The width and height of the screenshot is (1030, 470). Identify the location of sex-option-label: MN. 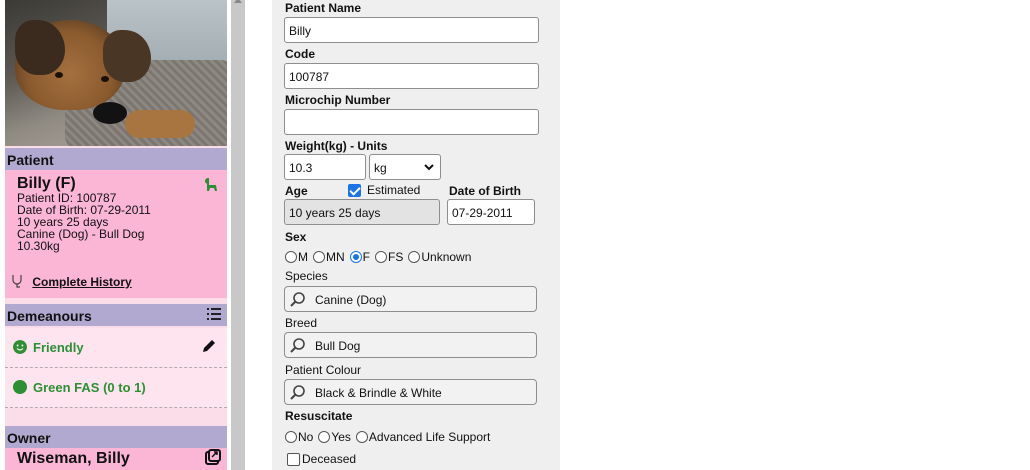
(335, 257).